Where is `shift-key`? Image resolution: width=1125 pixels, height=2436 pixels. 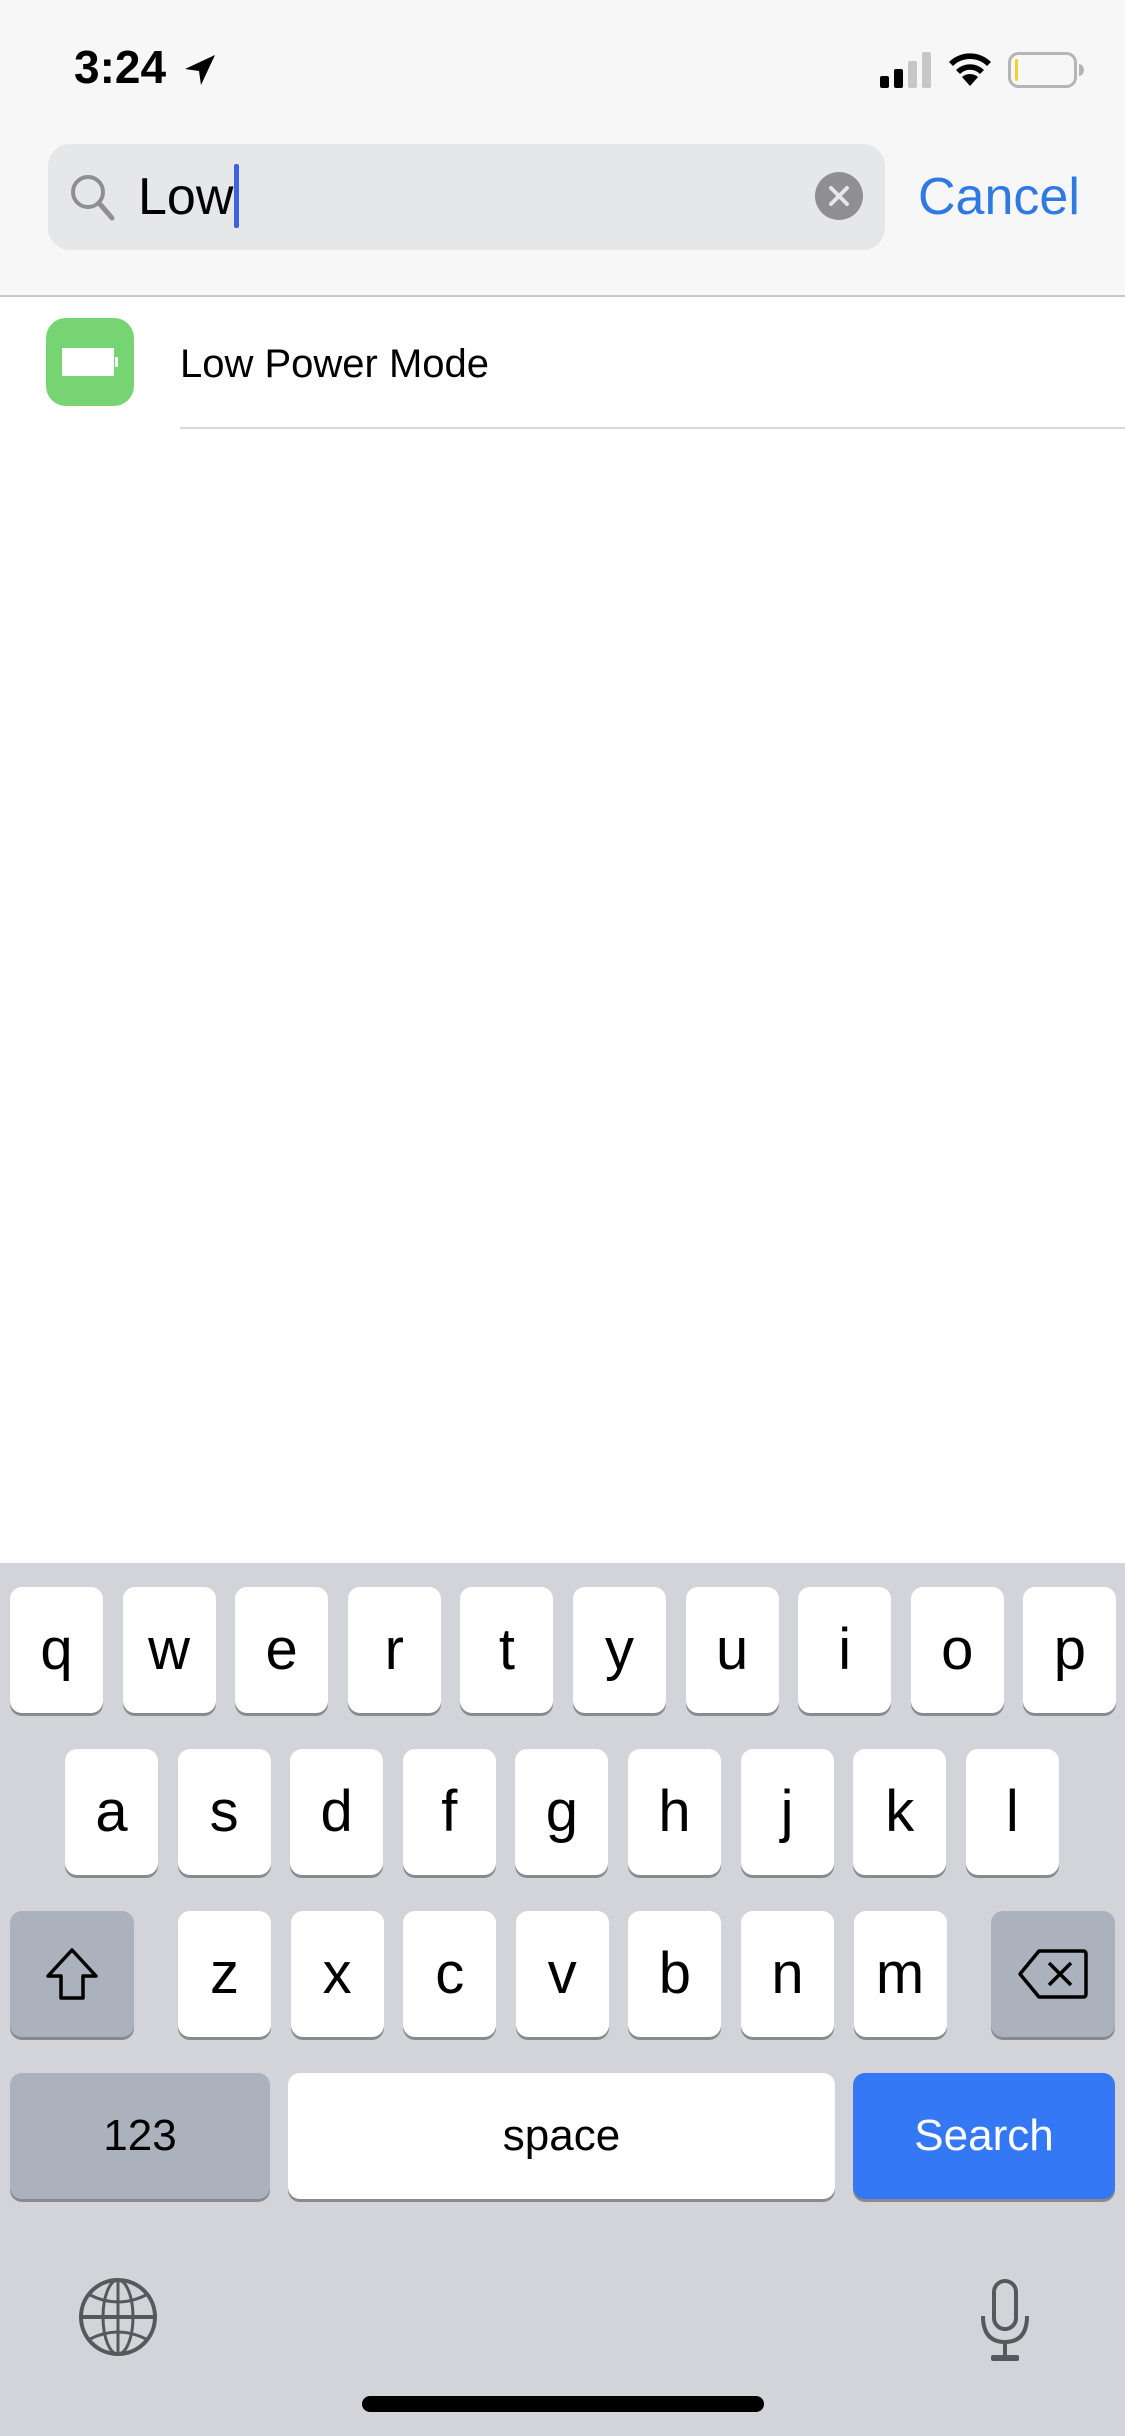 shift-key is located at coordinates (72, 1974).